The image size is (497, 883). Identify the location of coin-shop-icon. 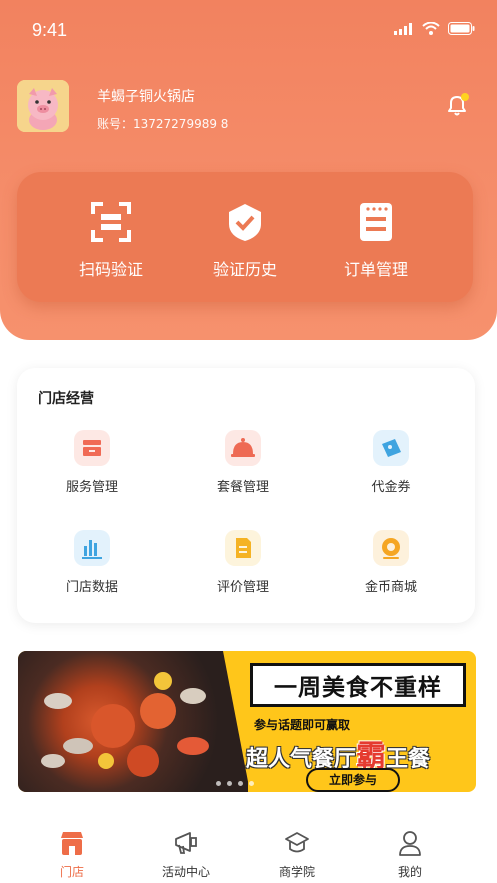
(391, 548).